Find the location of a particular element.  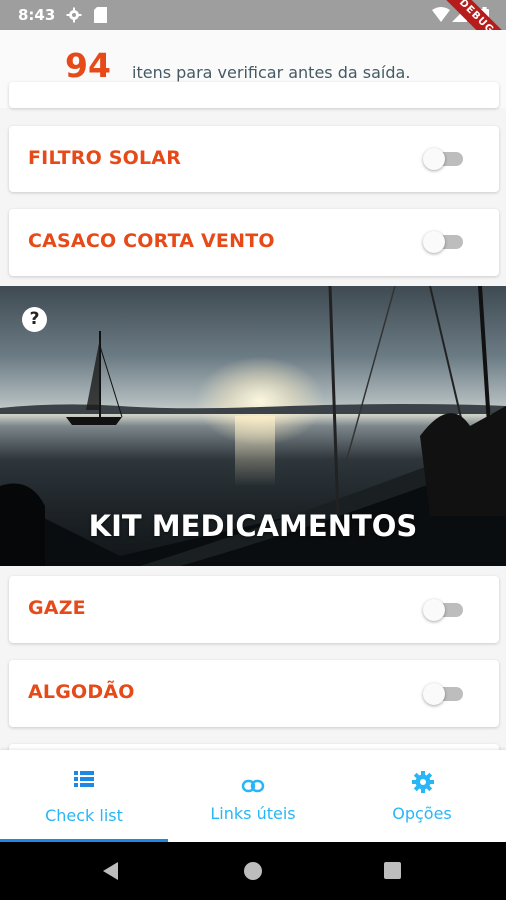

nav-label: Check list is located at coordinates (84, 815).